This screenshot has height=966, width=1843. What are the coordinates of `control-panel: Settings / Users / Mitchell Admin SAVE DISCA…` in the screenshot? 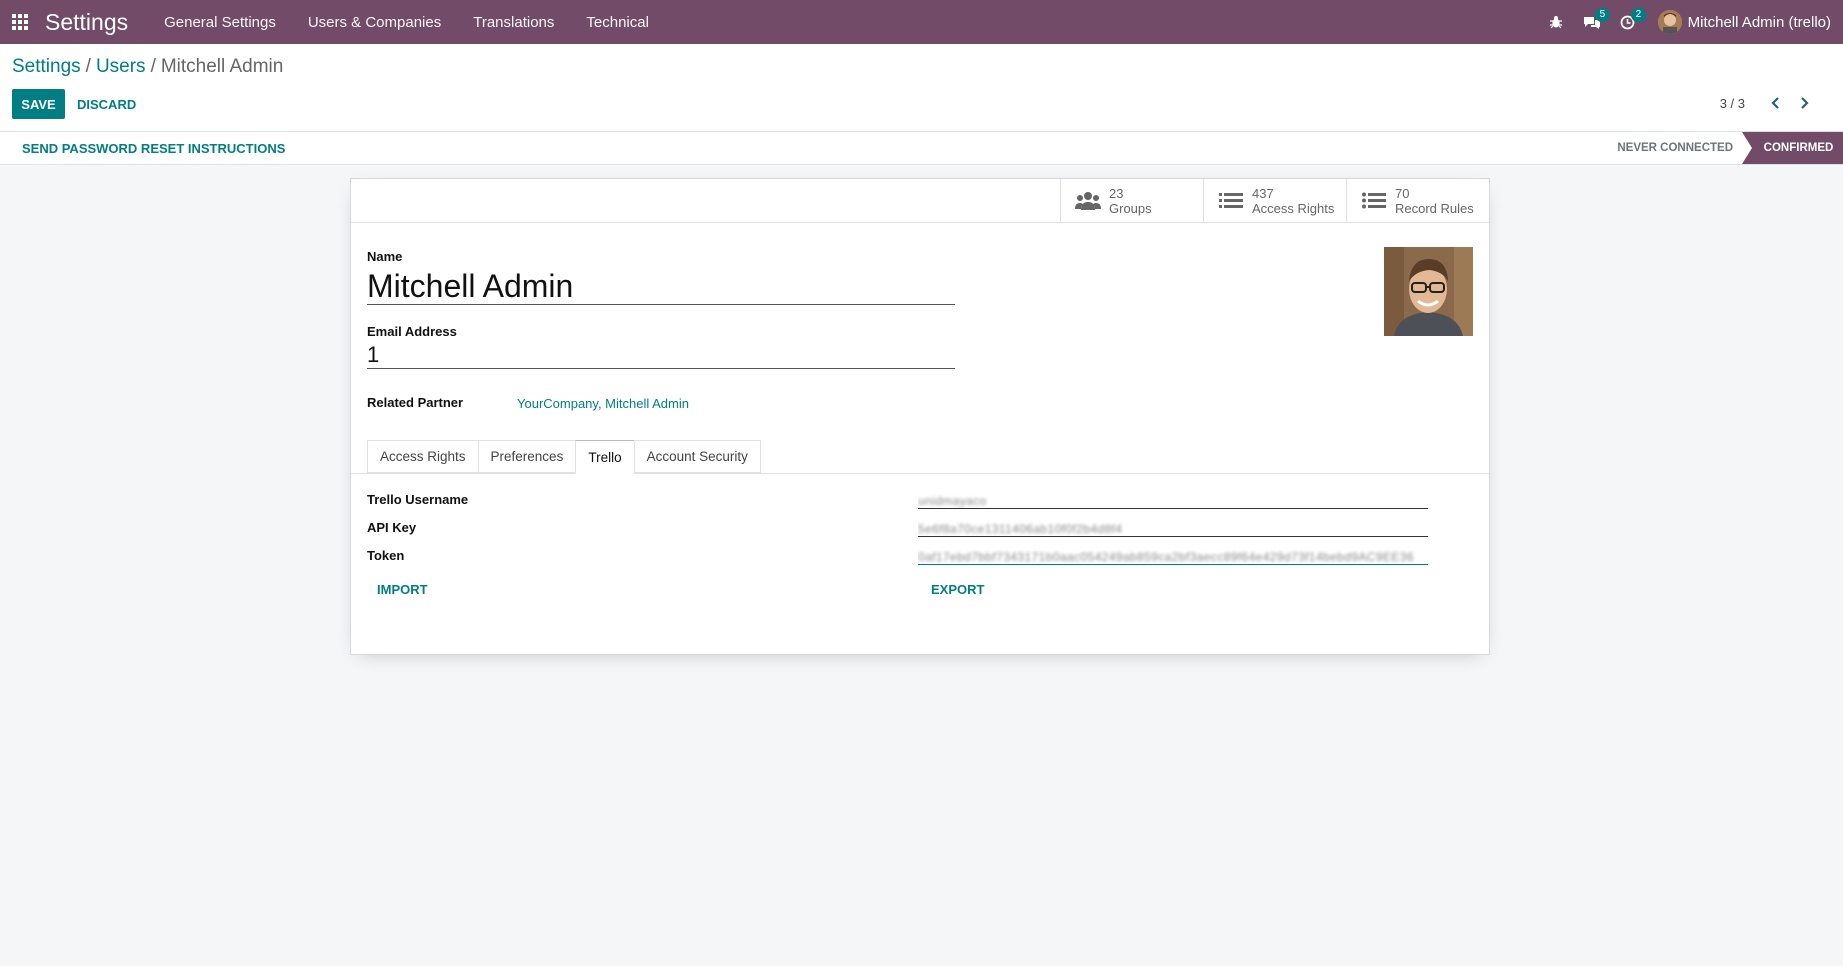 It's located at (921, 87).